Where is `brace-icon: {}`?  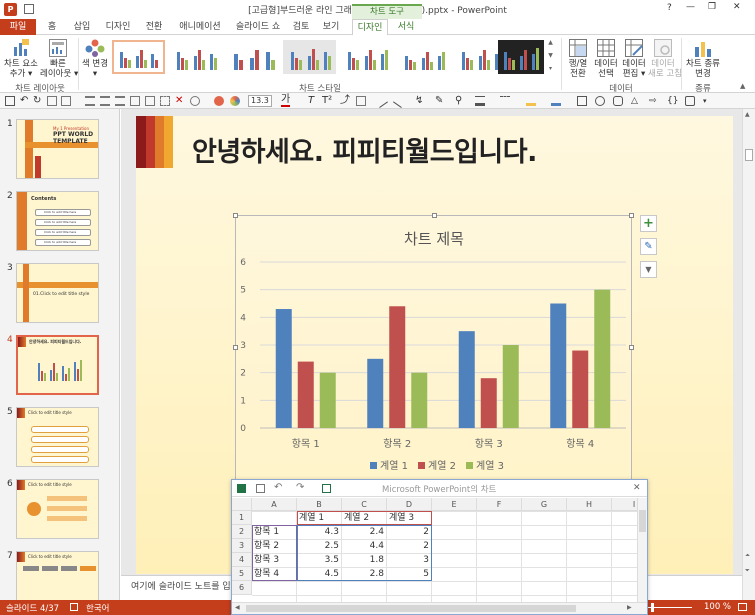 brace-icon: {} is located at coordinates (672, 101).